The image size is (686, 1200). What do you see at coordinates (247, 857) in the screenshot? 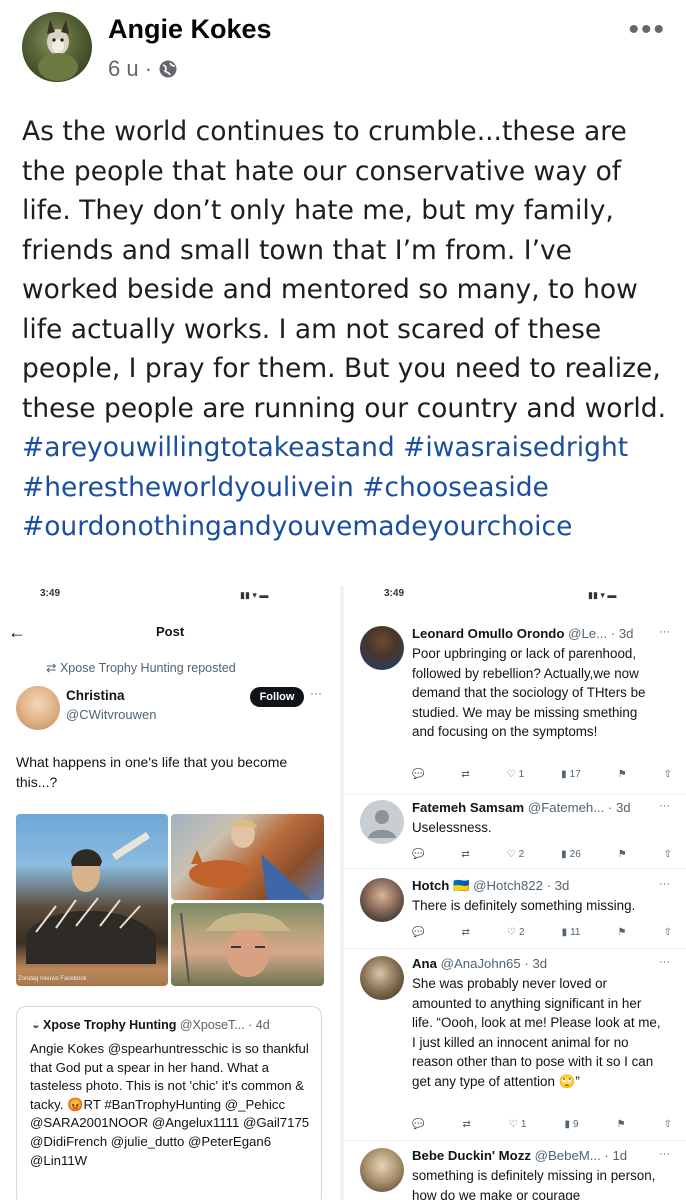
I see `tweet-photo-fox` at bounding box center [247, 857].